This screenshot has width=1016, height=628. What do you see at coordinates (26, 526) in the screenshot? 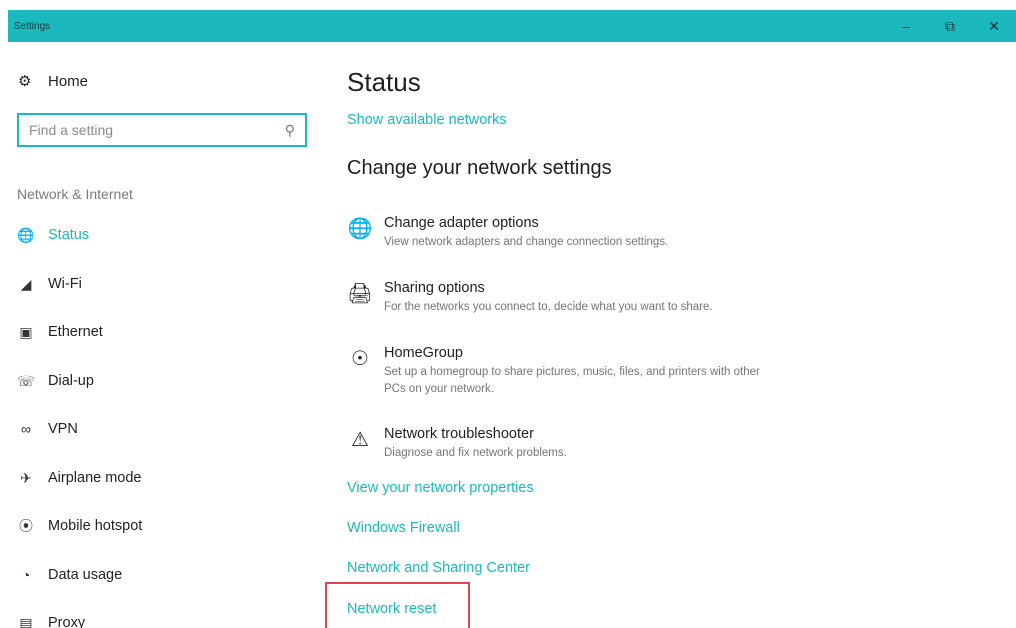
I see `hotspot-icon: ⦿` at bounding box center [26, 526].